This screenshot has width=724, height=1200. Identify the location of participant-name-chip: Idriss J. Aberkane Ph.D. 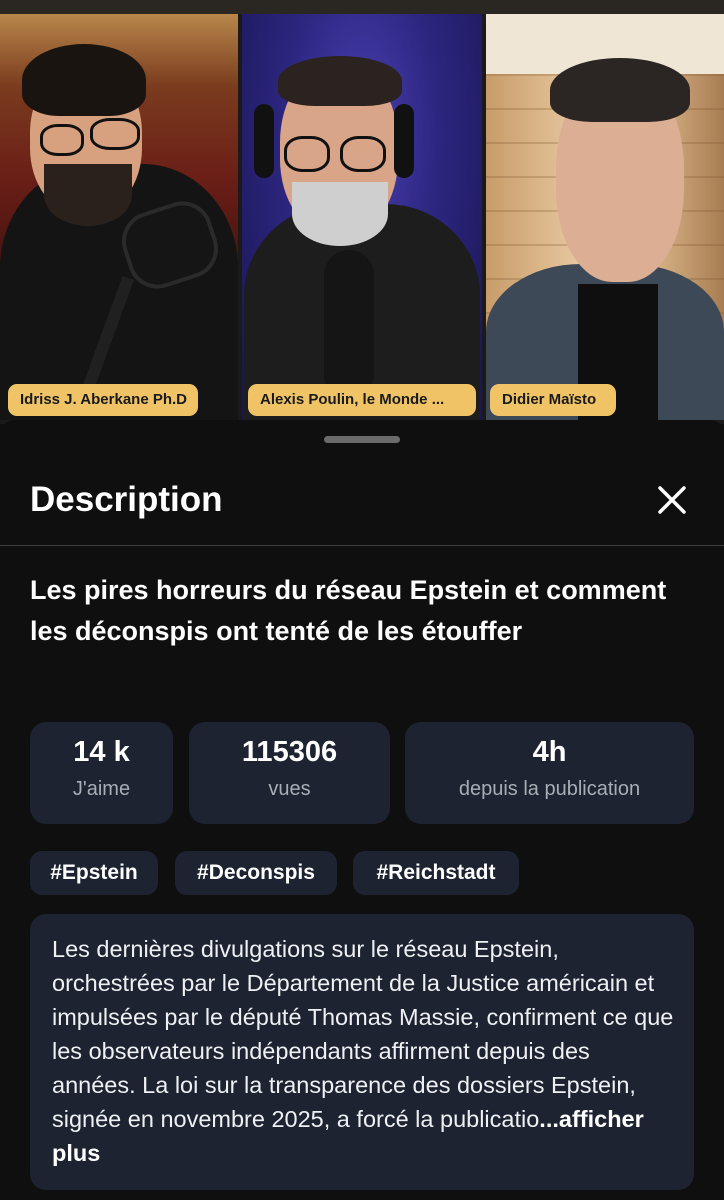
(103, 400).